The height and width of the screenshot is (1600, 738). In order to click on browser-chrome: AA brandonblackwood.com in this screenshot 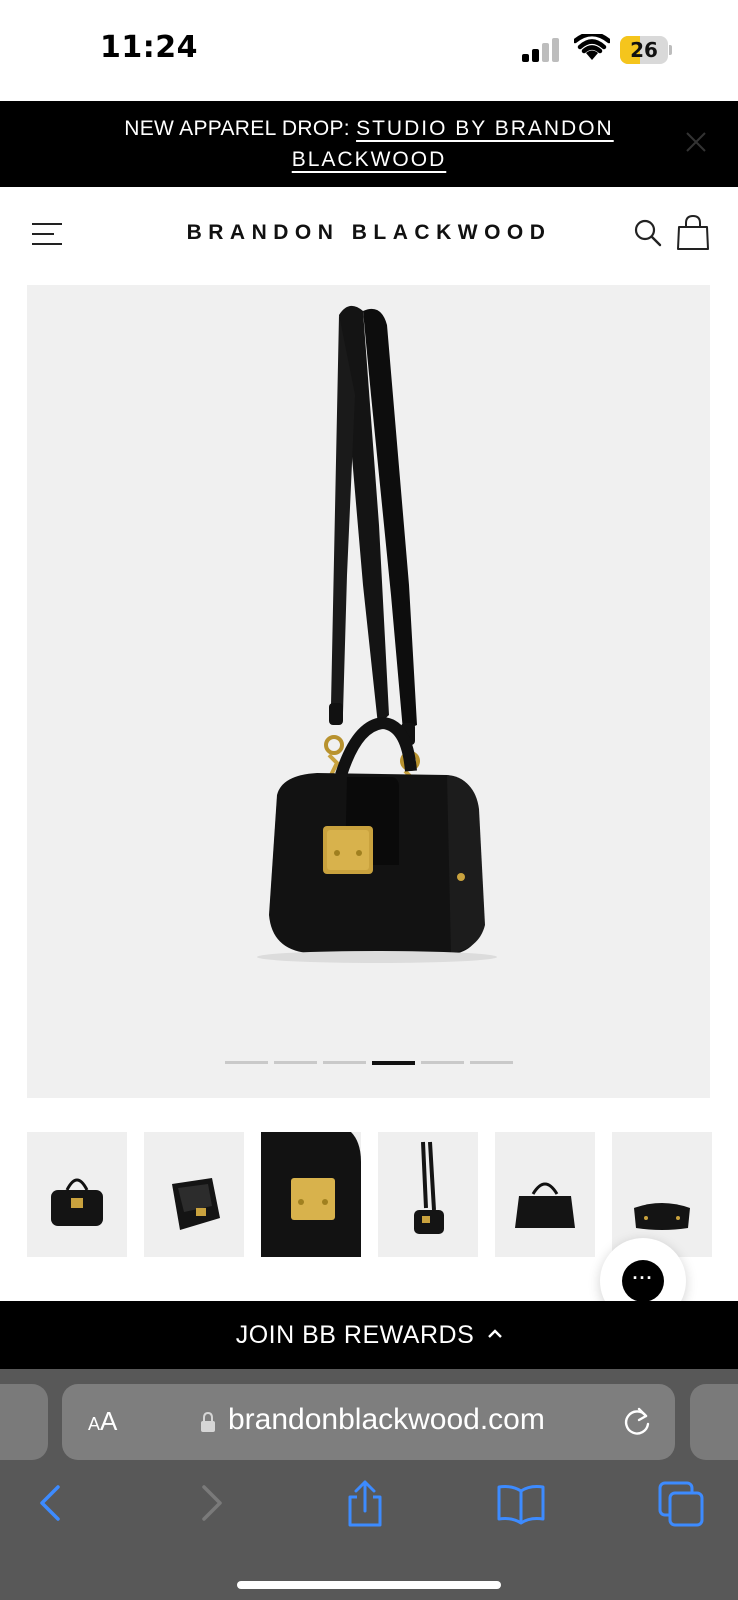, I will do `click(369, 1484)`.